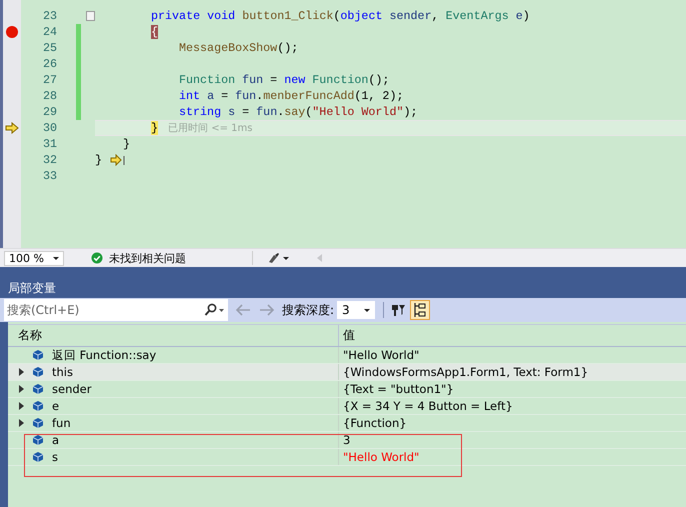  What do you see at coordinates (428, 406) in the screenshot?
I see `variable-value: {X = 34 Y = 4 Button = Left}` at bounding box center [428, 406].